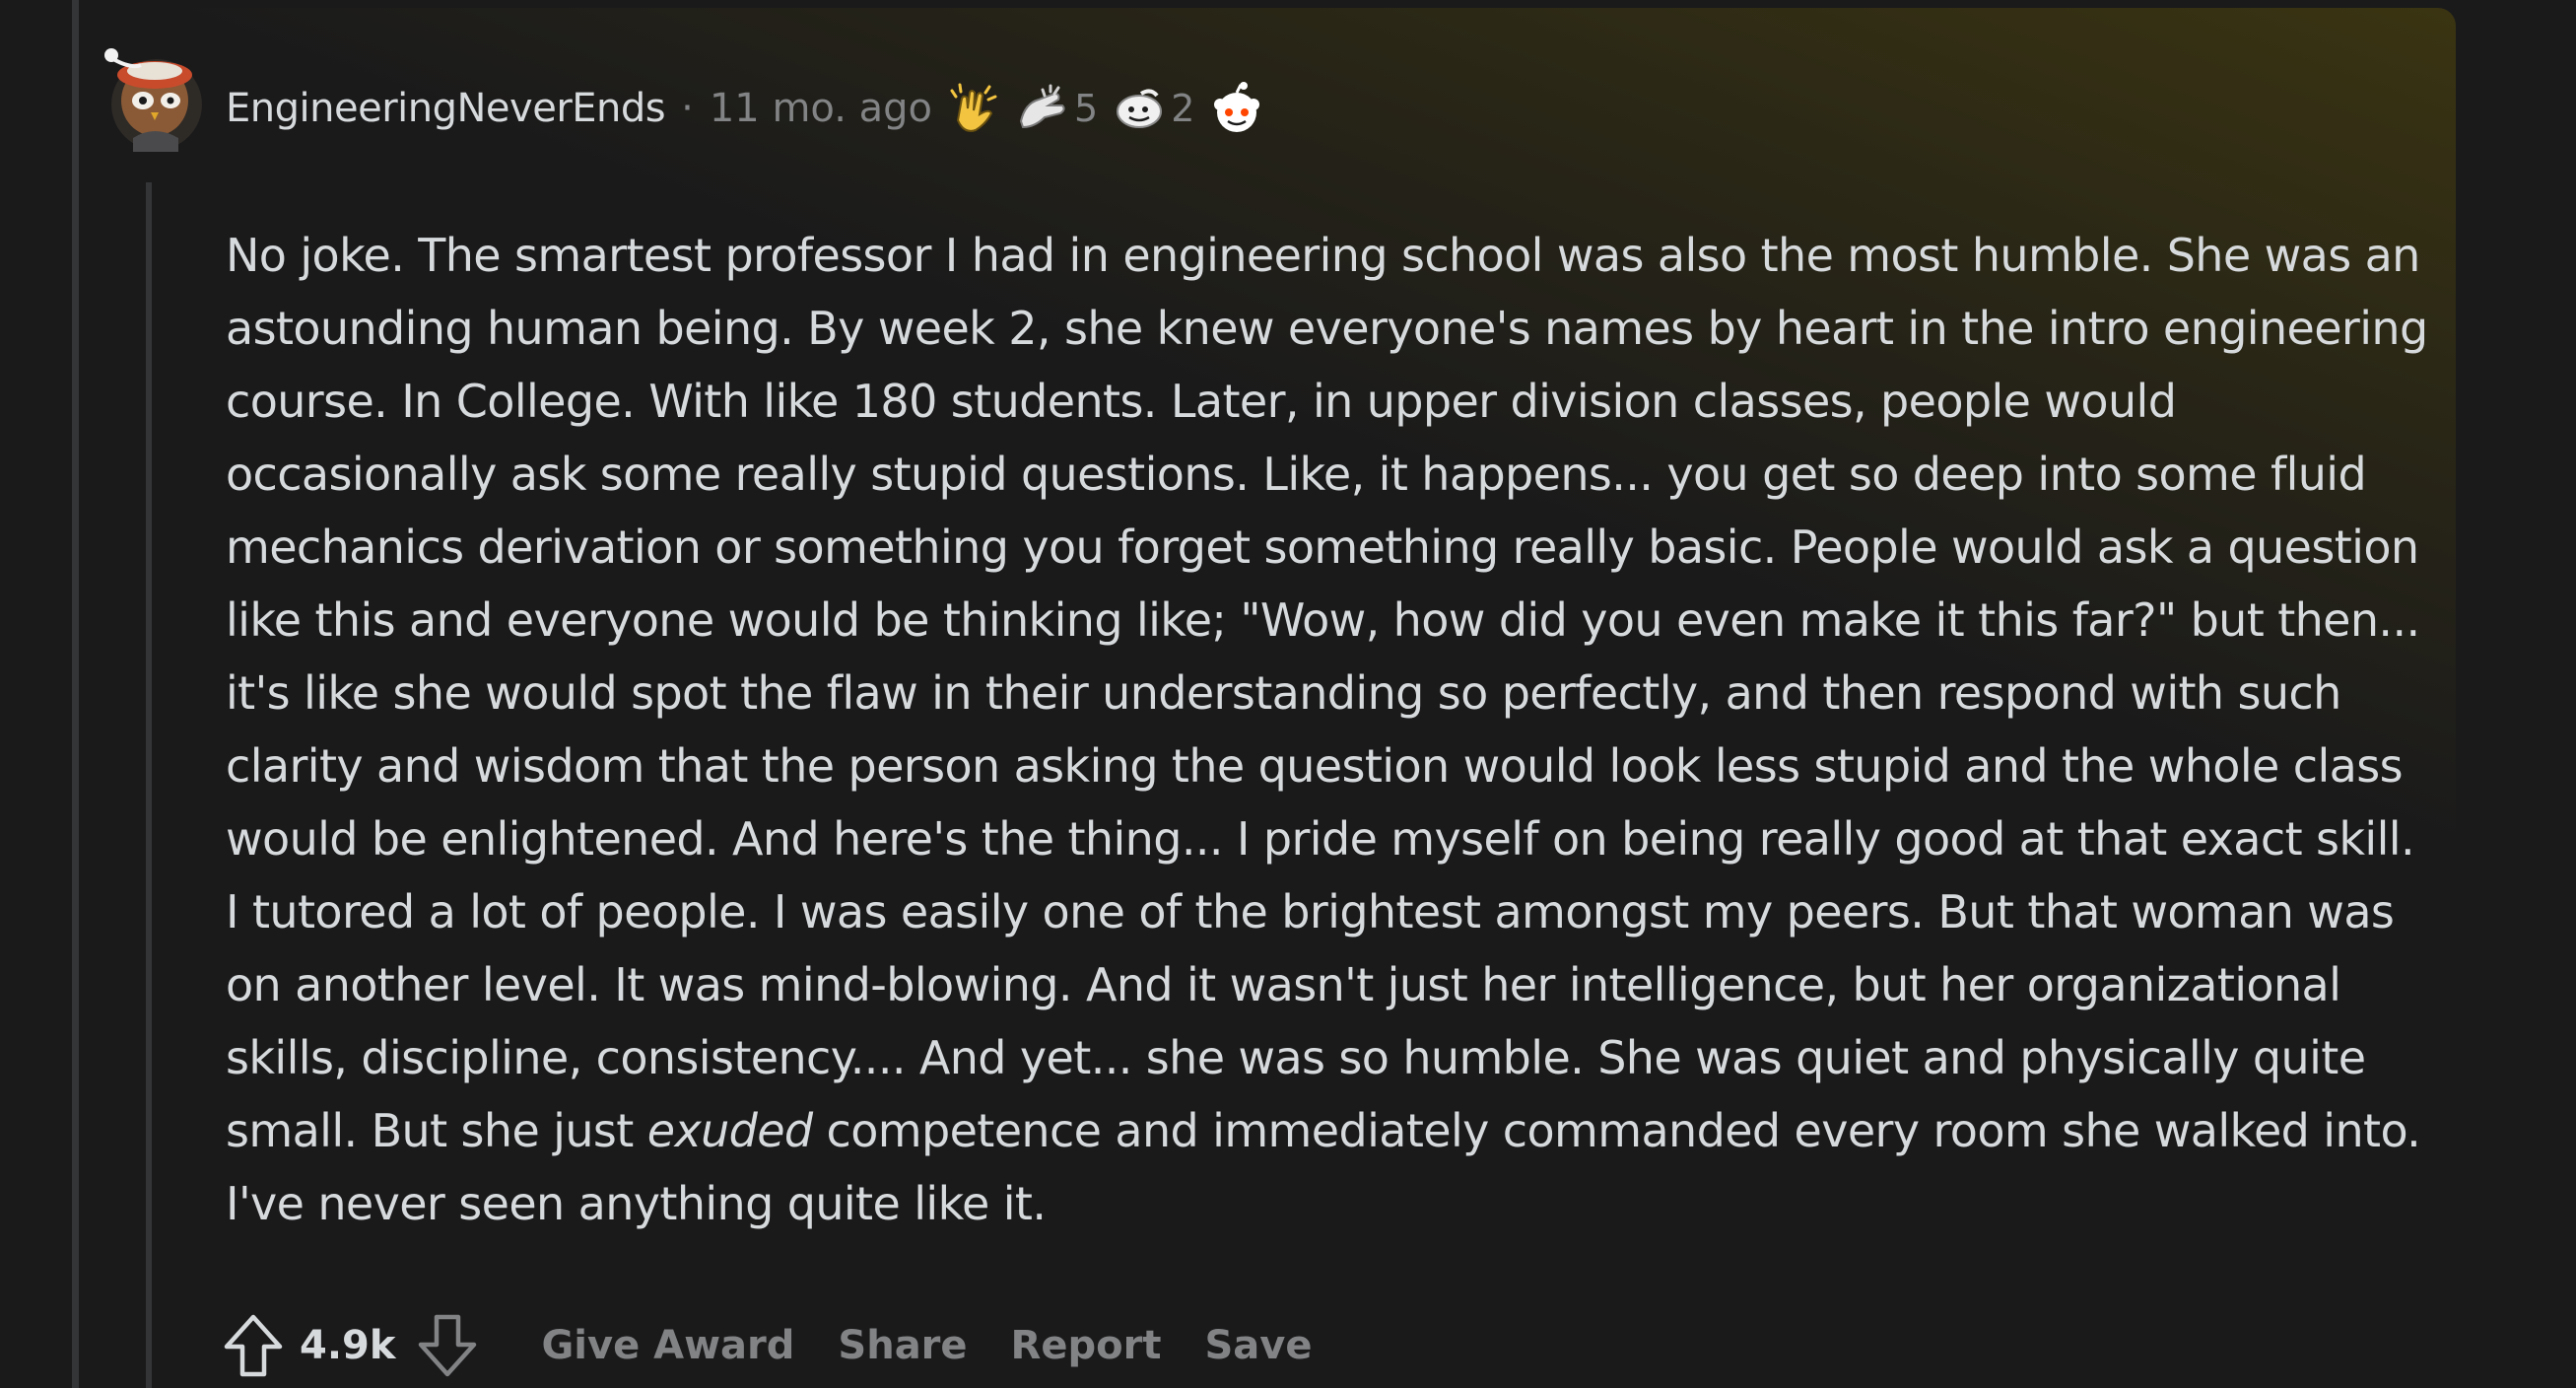  I want to click on downvote-icon, so click(447, 1346).